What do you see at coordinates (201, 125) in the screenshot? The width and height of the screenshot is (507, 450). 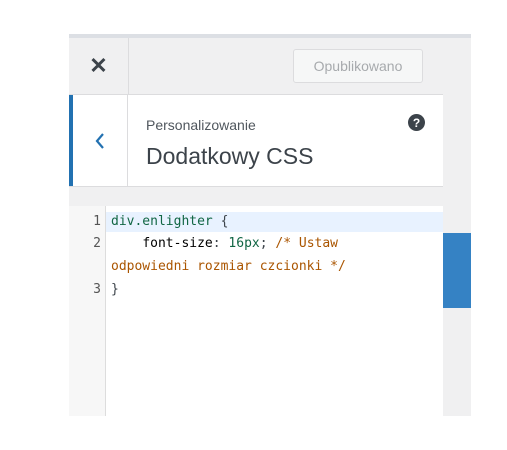 I see `breadcrumb: Personalizowanie` at bounding box center [201, 125].